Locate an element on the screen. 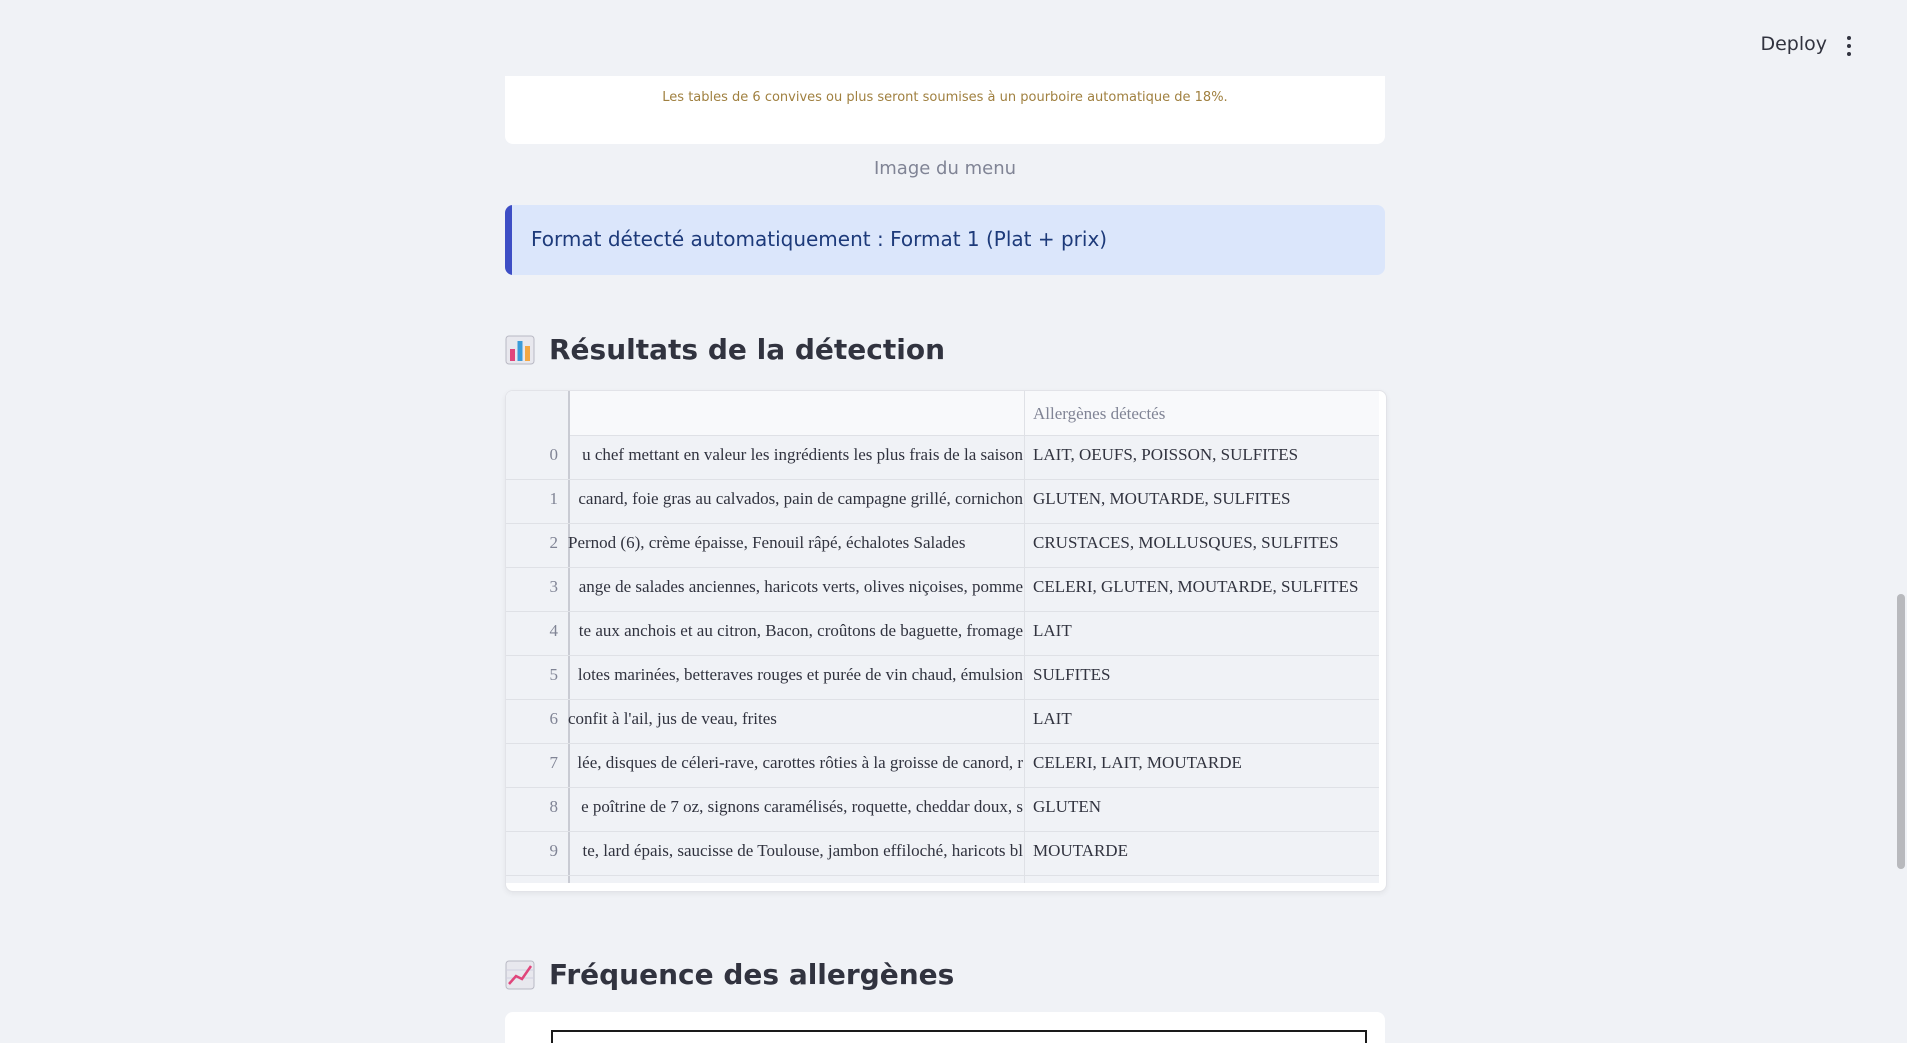  allergens-cell: GLUTEN is located at coordinates (1067, 807).